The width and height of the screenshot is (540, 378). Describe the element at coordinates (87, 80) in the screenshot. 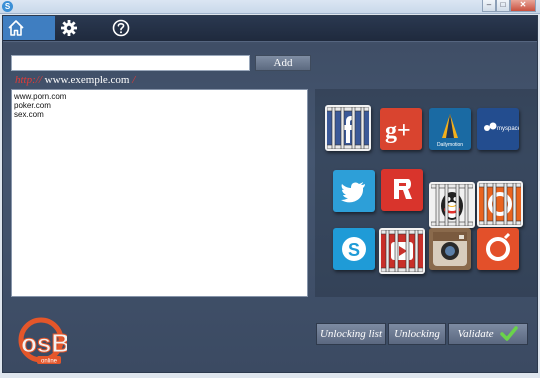

I see `hint-example: www.exemple.com` at that location.